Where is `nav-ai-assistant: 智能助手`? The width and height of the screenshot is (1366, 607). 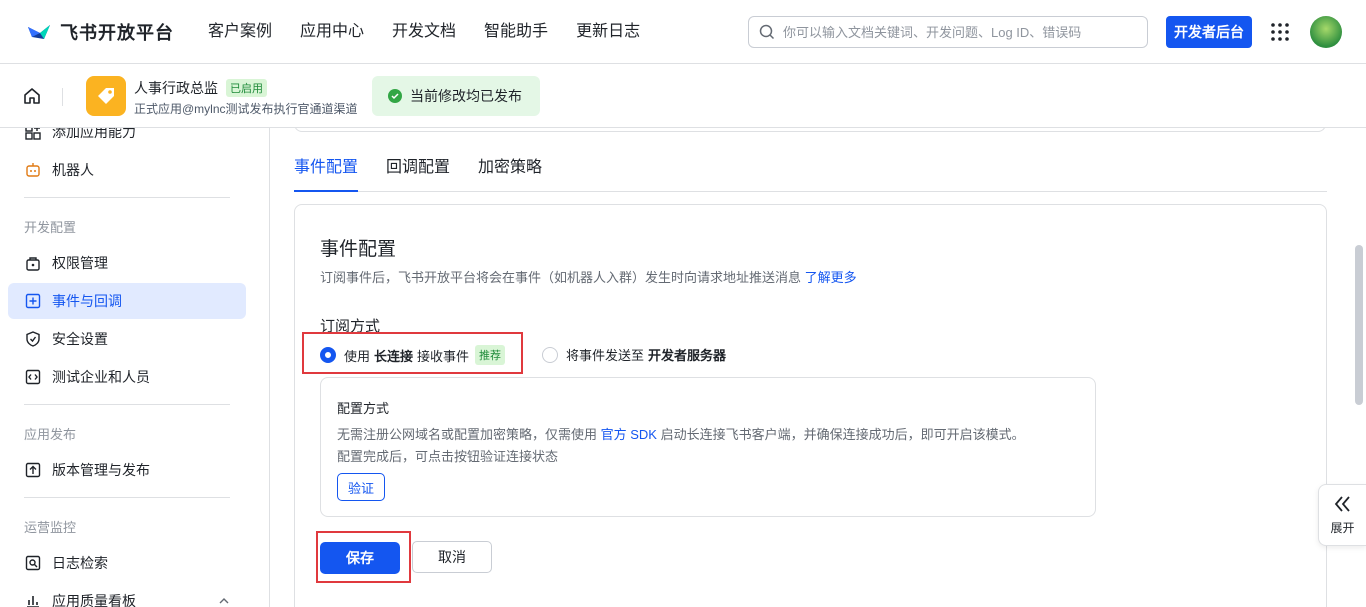
nav-ai-assistant: 智能助手 is located at coordinates (516, 32).